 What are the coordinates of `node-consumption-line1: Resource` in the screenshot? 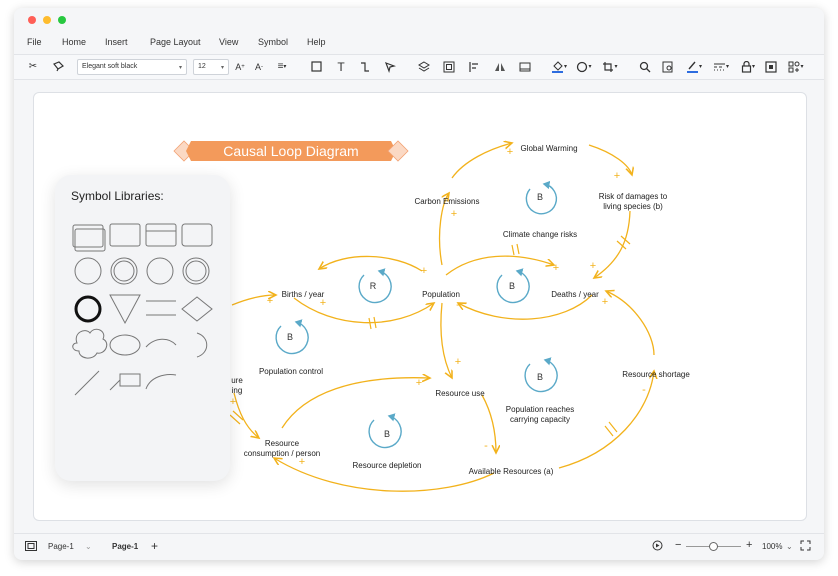 It's located at (282, 443).